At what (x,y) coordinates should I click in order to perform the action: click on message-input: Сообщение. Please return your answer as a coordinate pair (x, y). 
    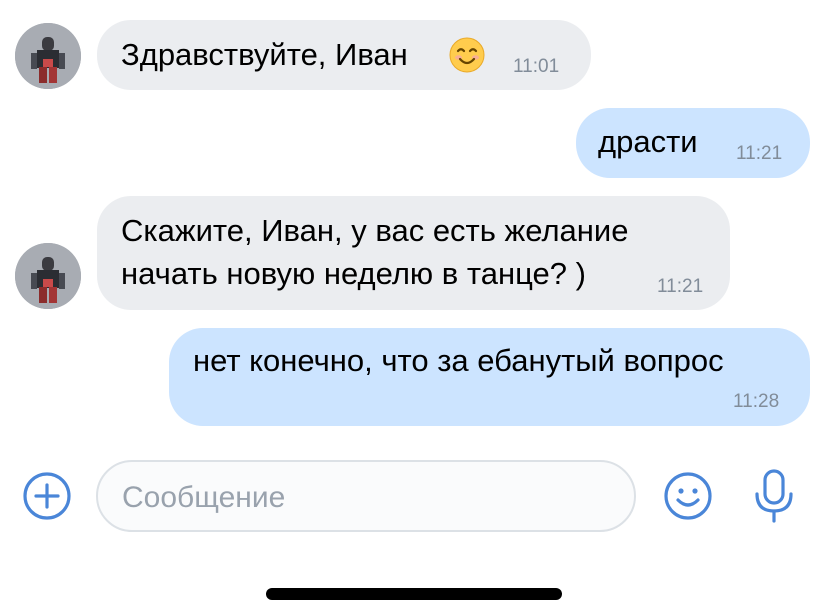
    Looking at the image, I should click on (366, 496).